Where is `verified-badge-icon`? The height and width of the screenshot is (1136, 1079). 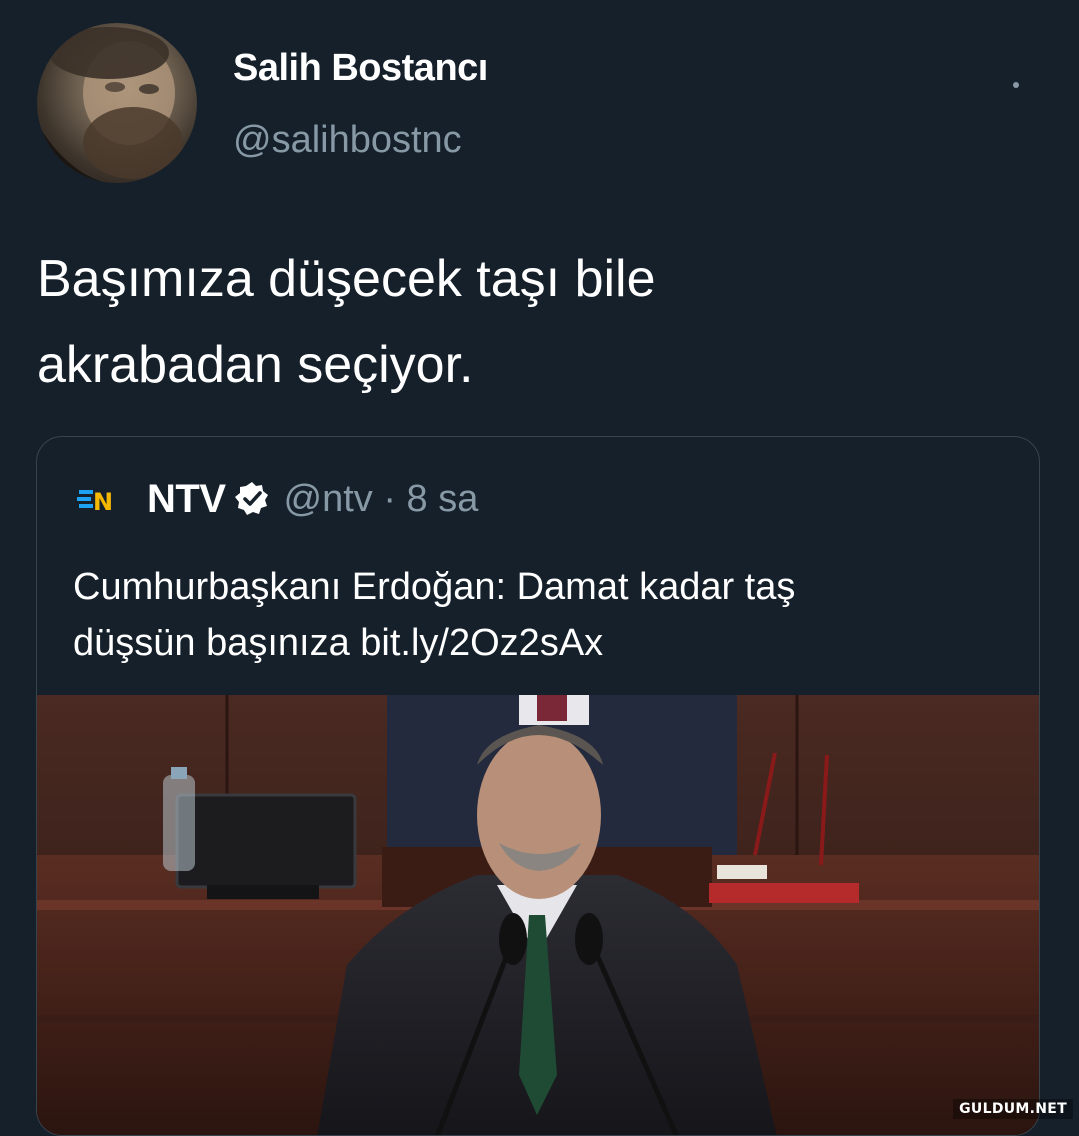 verified-badge-icon is located at coordinates (251, 498).